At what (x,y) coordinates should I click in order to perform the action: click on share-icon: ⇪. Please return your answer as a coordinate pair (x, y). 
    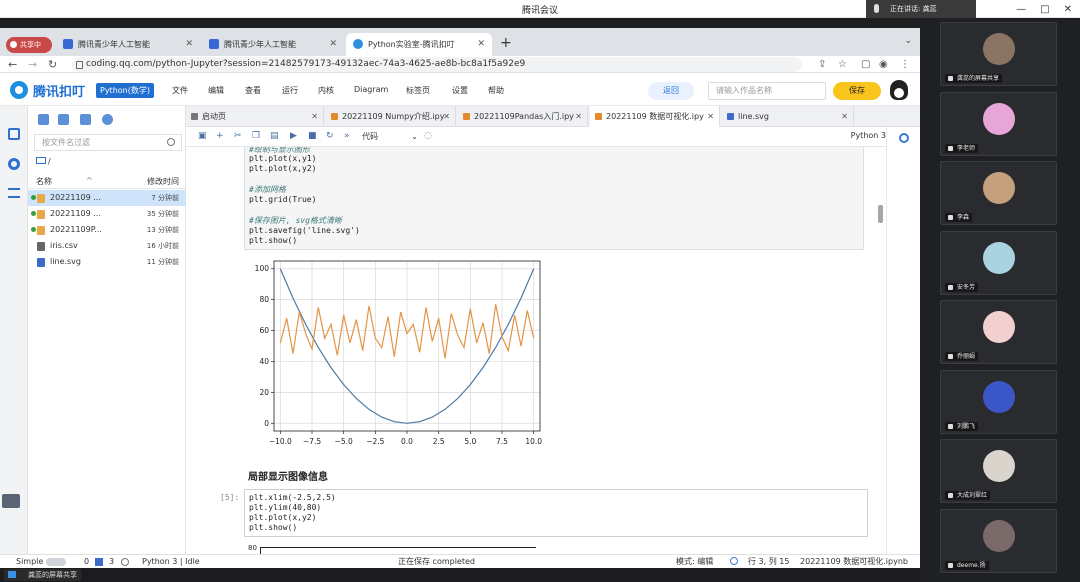
    Looking at the image, I should click on (822, 64).